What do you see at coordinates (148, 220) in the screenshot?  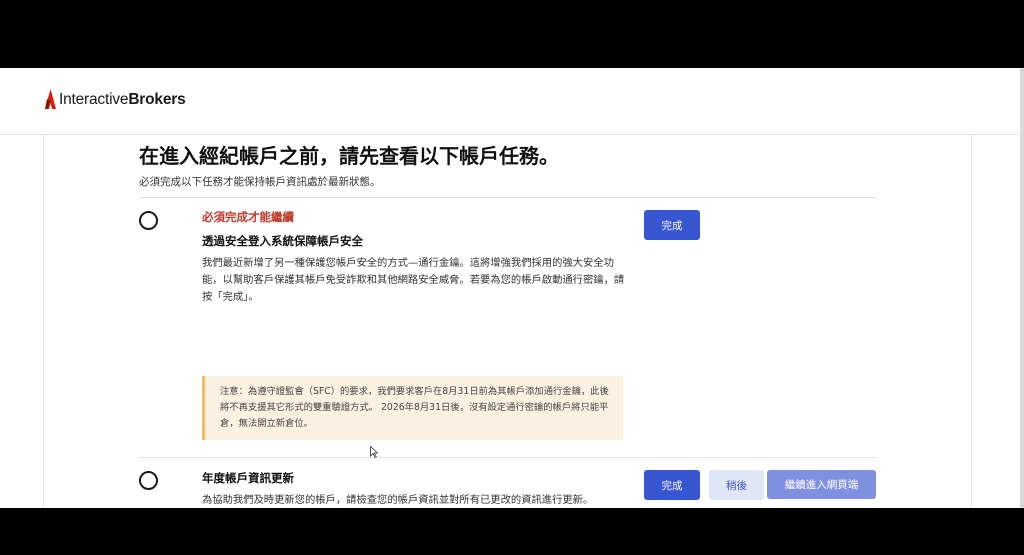 I see `task-1-radio` at bounding box center [148, 220].